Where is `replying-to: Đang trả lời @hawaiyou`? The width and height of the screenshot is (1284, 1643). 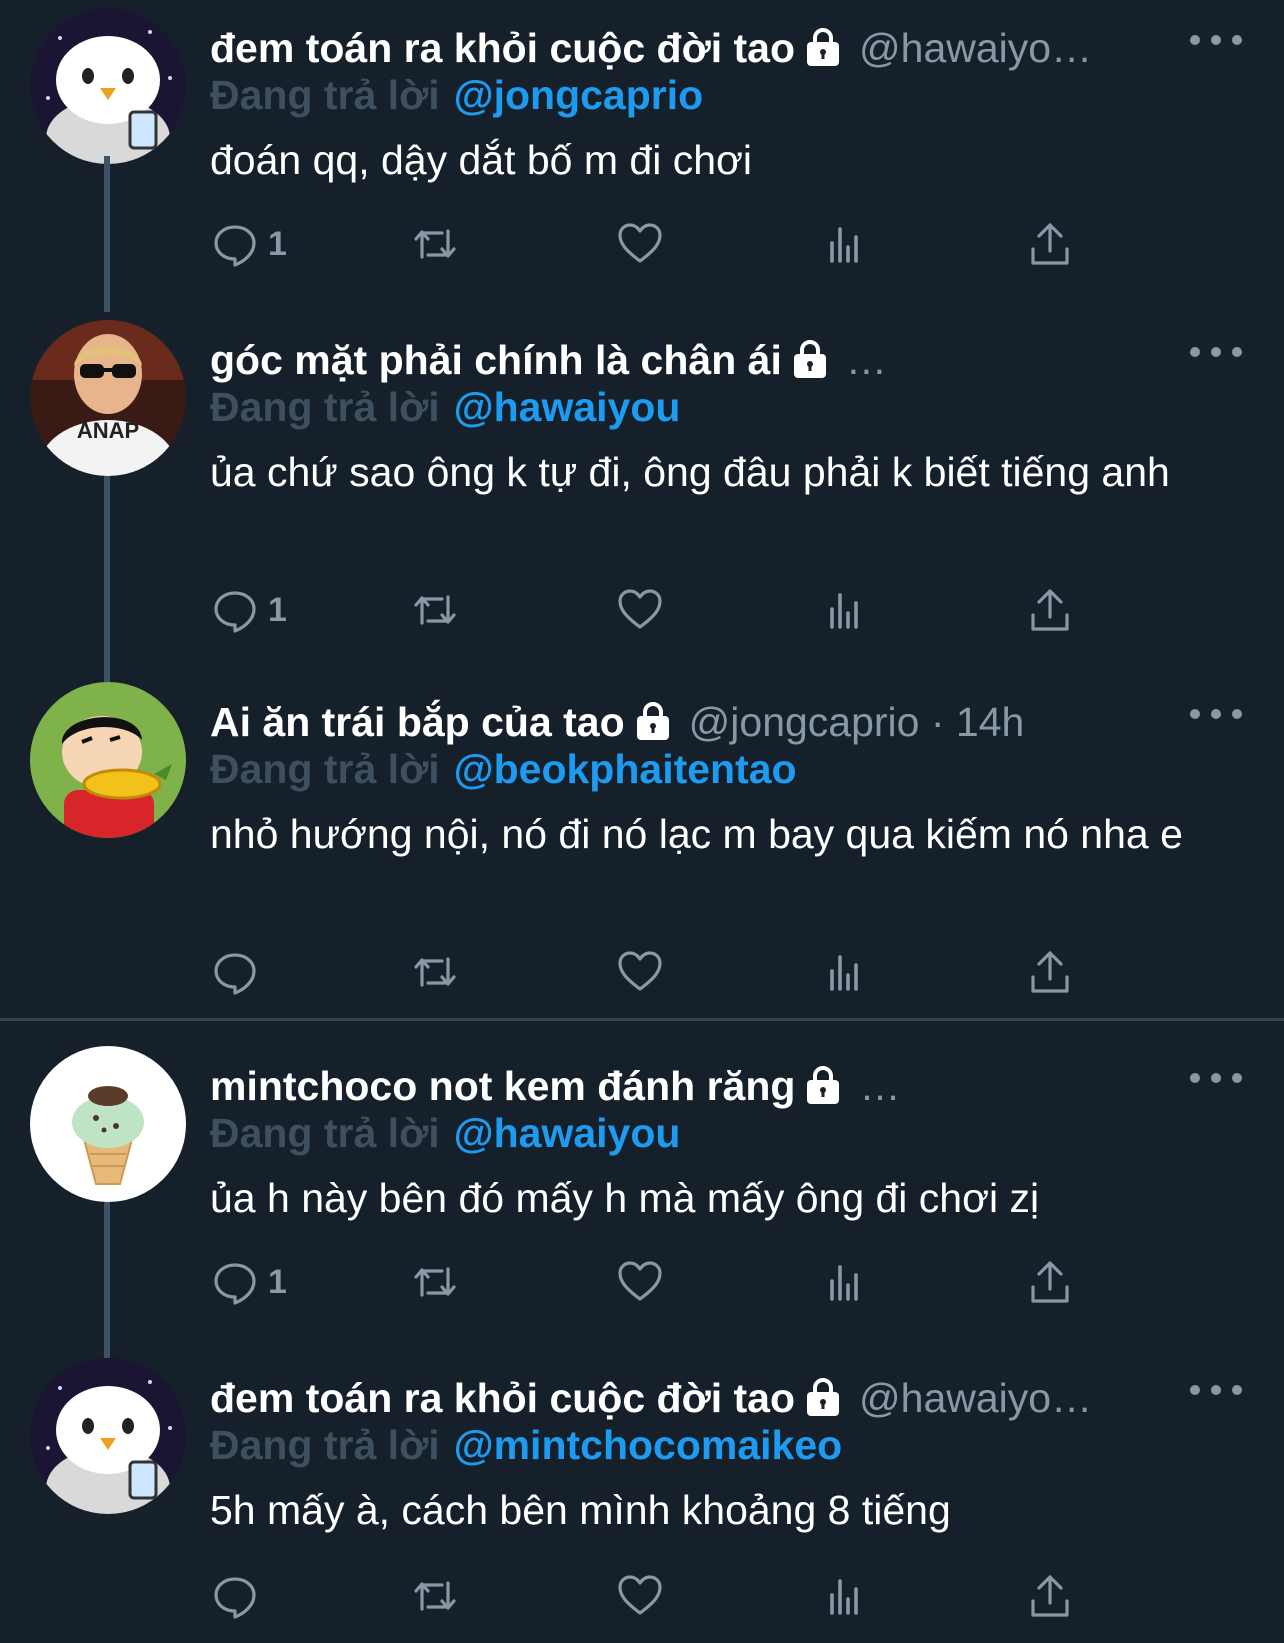
replying-to: Đang trả lời @hawaiyou is located at coordinates (445, 407).